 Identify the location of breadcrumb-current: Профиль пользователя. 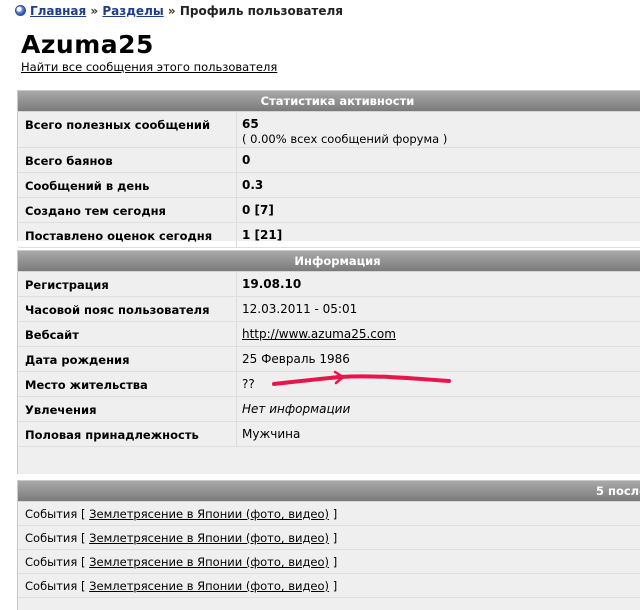
(261, 11).